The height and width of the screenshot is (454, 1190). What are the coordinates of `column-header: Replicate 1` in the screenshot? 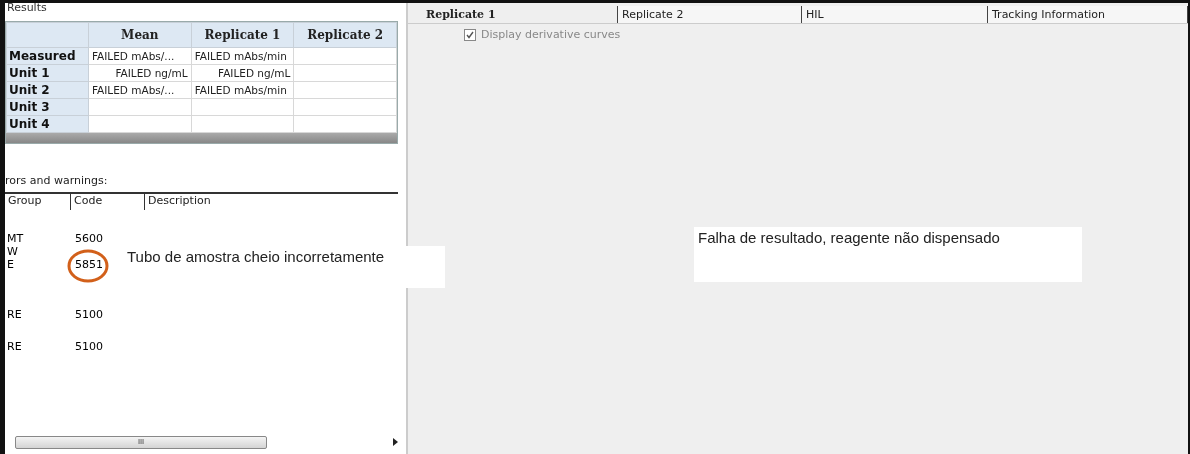 It's located at (242, 35).